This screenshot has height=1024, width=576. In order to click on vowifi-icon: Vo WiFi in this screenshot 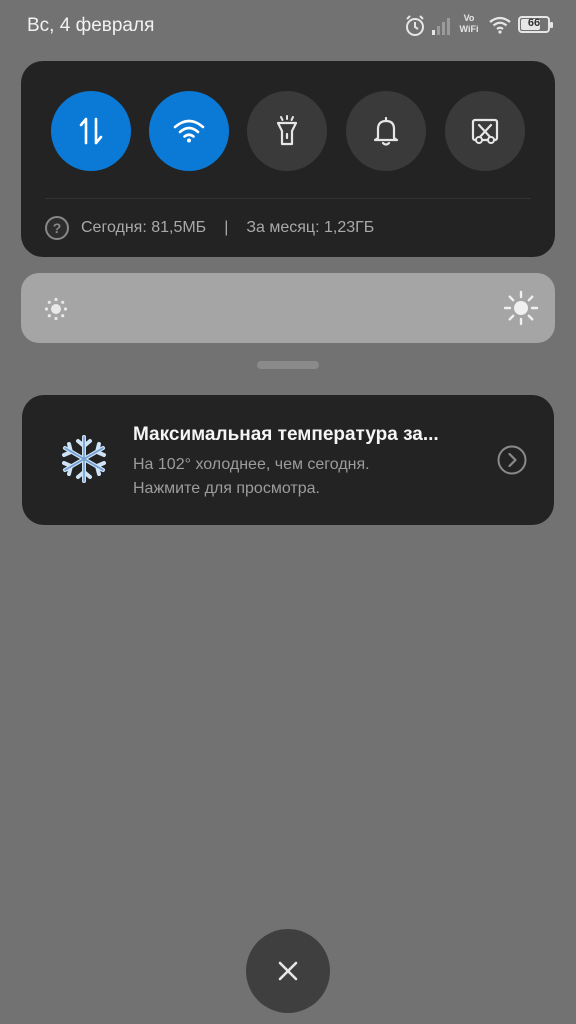, I will do `click(469, 24)`.